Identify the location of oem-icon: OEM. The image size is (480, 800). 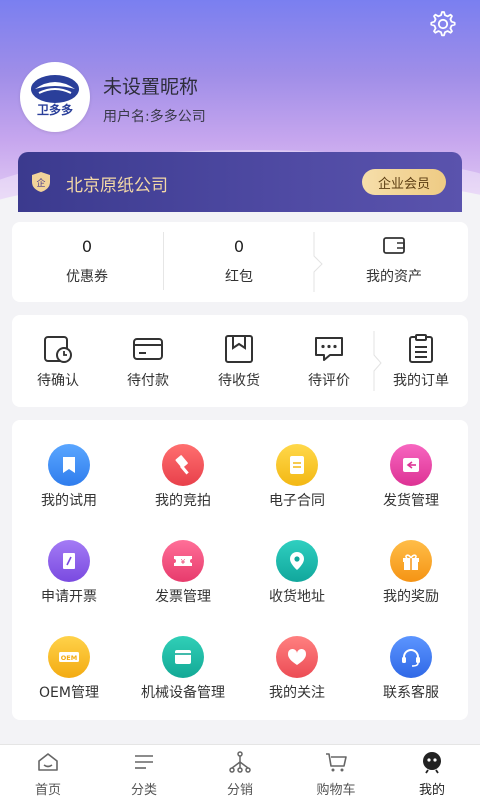
(69, 657).